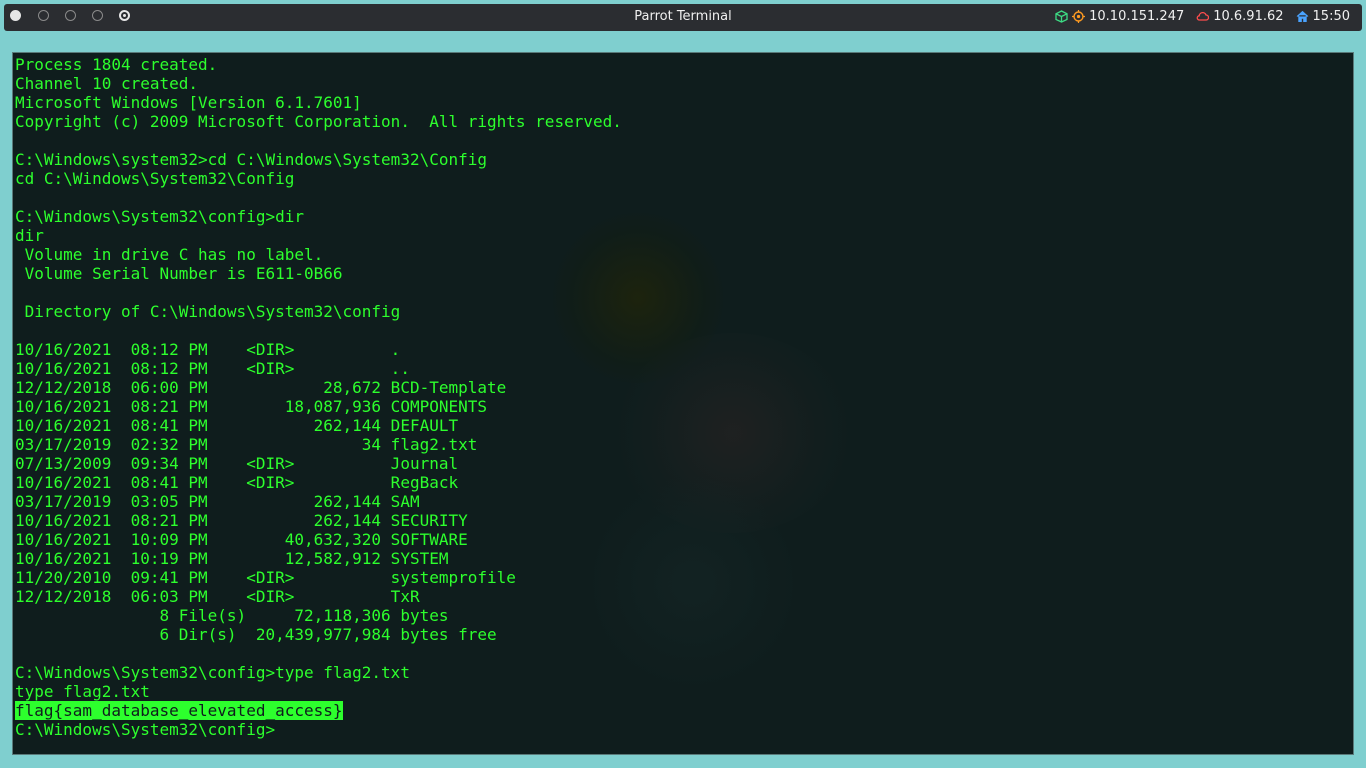 The width and height of the screenshot is (1366, 768). What do you see at coordinates (1302, 16) in the screenshot?
I see `home-icon` at bounding box center [1302, 16].